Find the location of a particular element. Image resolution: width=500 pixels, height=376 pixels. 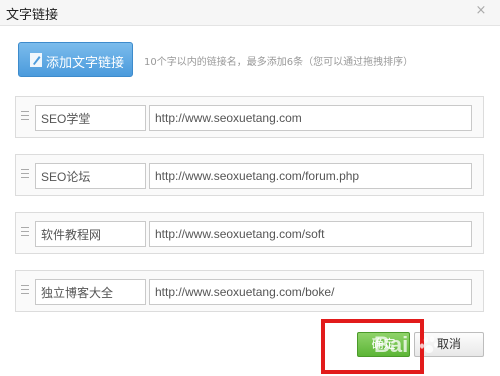

add-text-link-button: 添加文字链接 is located at coordinates (75, 59).